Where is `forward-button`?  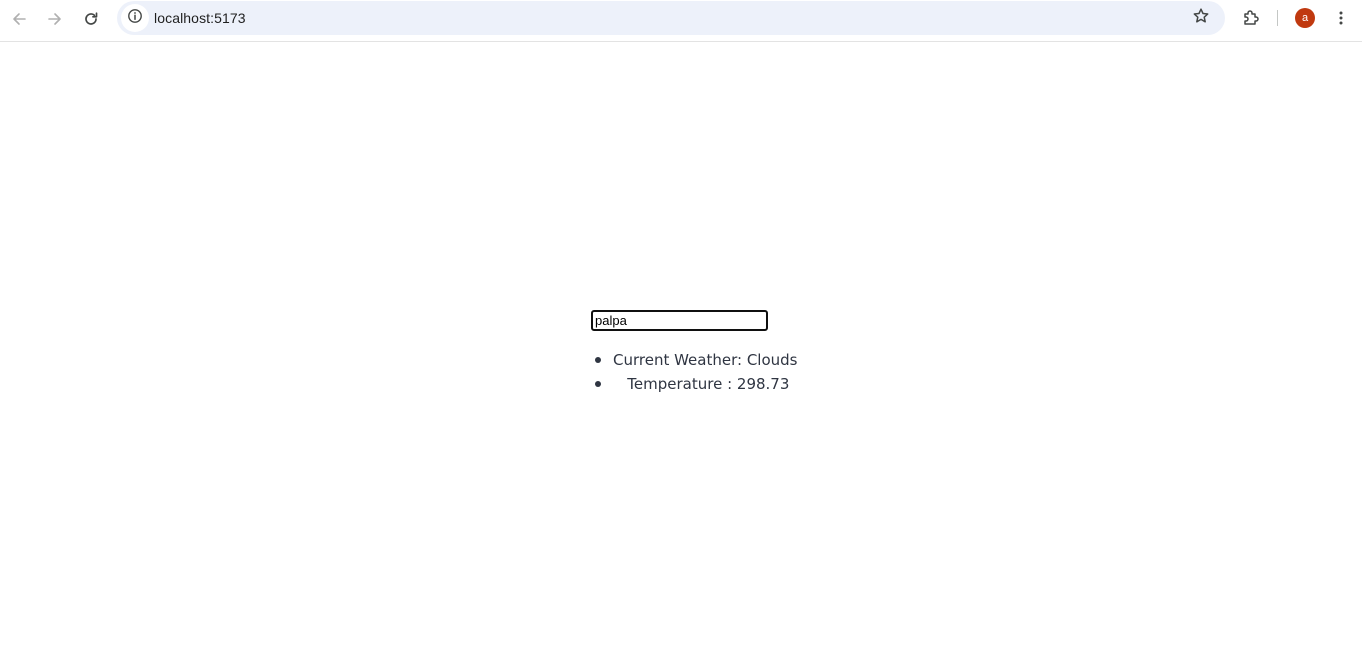 forward-button is located at coordinates (55, 19).